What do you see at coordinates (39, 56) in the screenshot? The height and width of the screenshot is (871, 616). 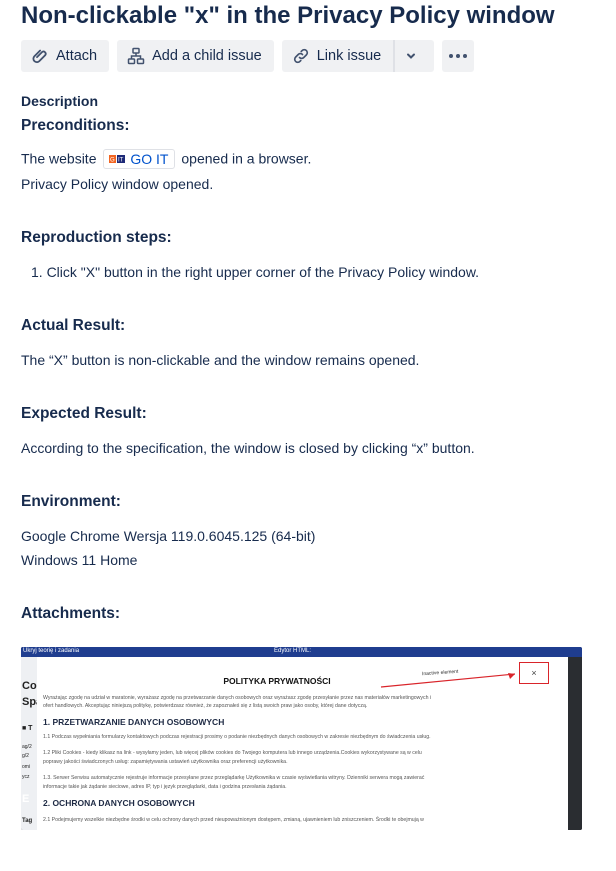 I see `paperclip-icon` at bounding box center [39, 56].